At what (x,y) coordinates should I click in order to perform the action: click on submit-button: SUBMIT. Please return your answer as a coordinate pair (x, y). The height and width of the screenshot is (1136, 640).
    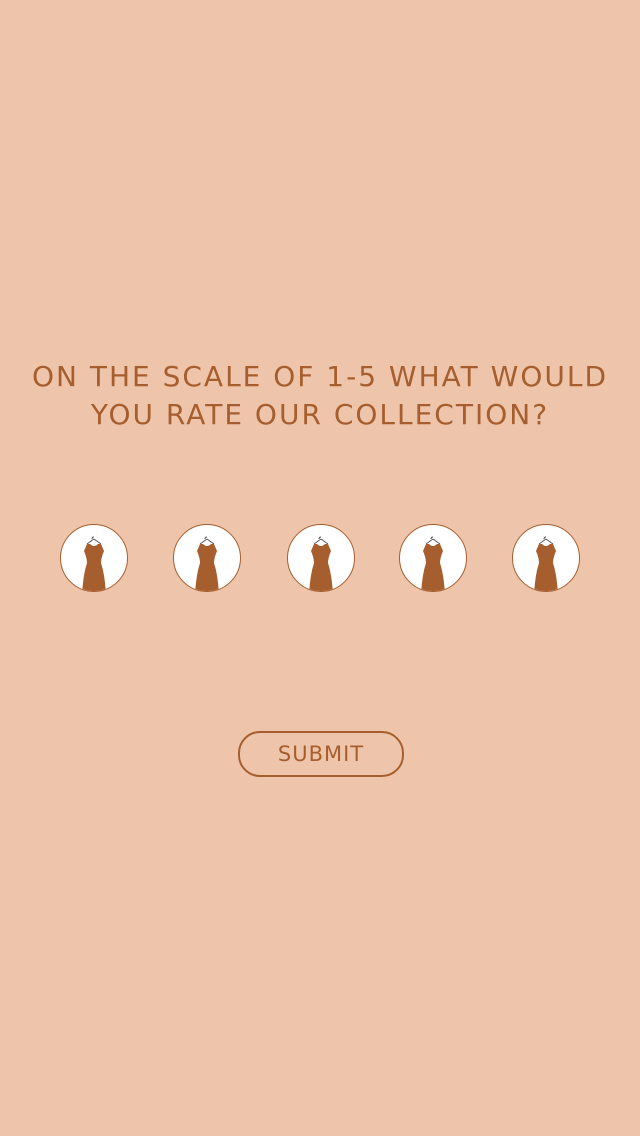
    Looking at the image, I should click on (321, 754).